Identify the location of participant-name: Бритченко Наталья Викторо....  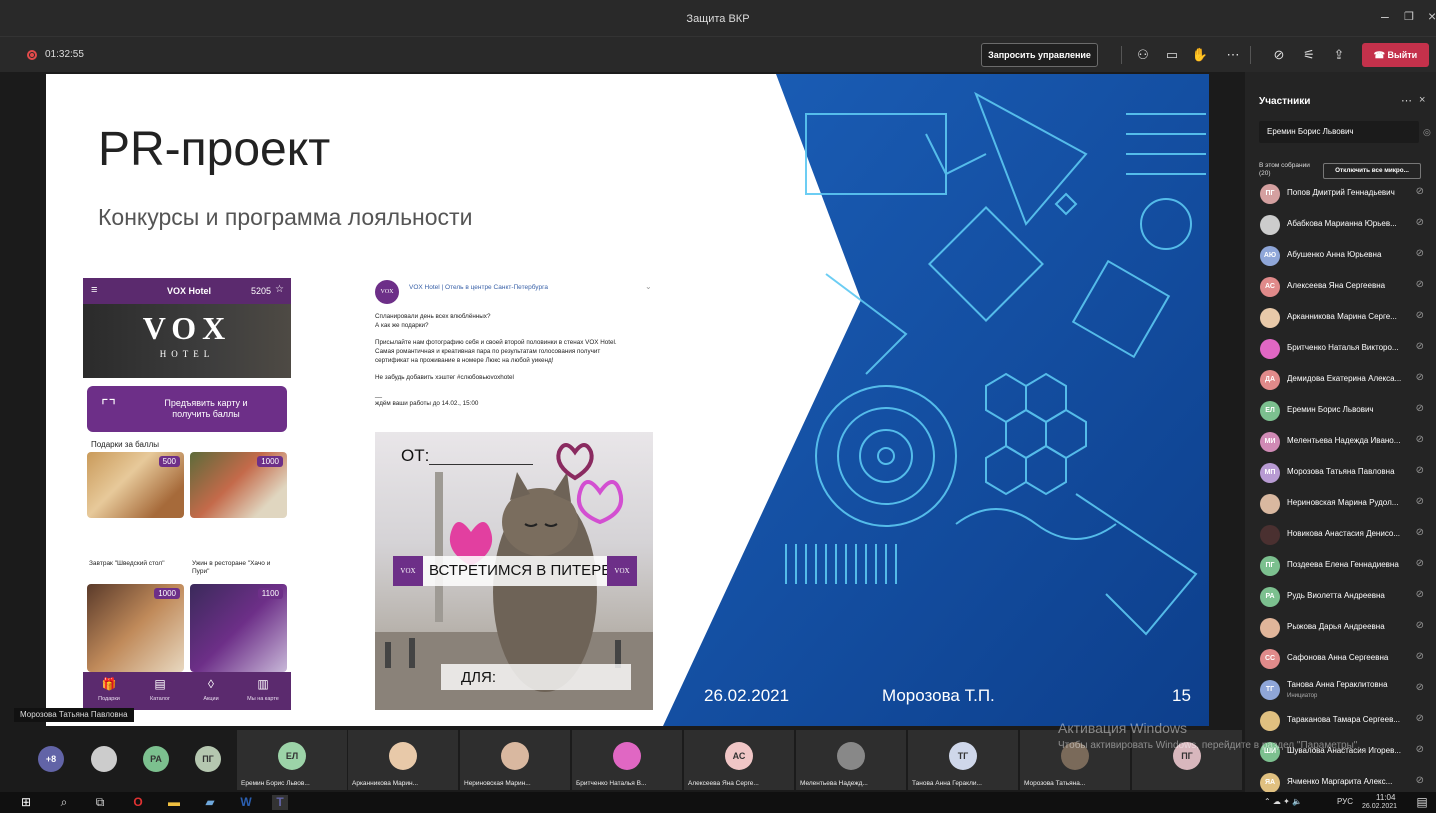
(1343, 347).